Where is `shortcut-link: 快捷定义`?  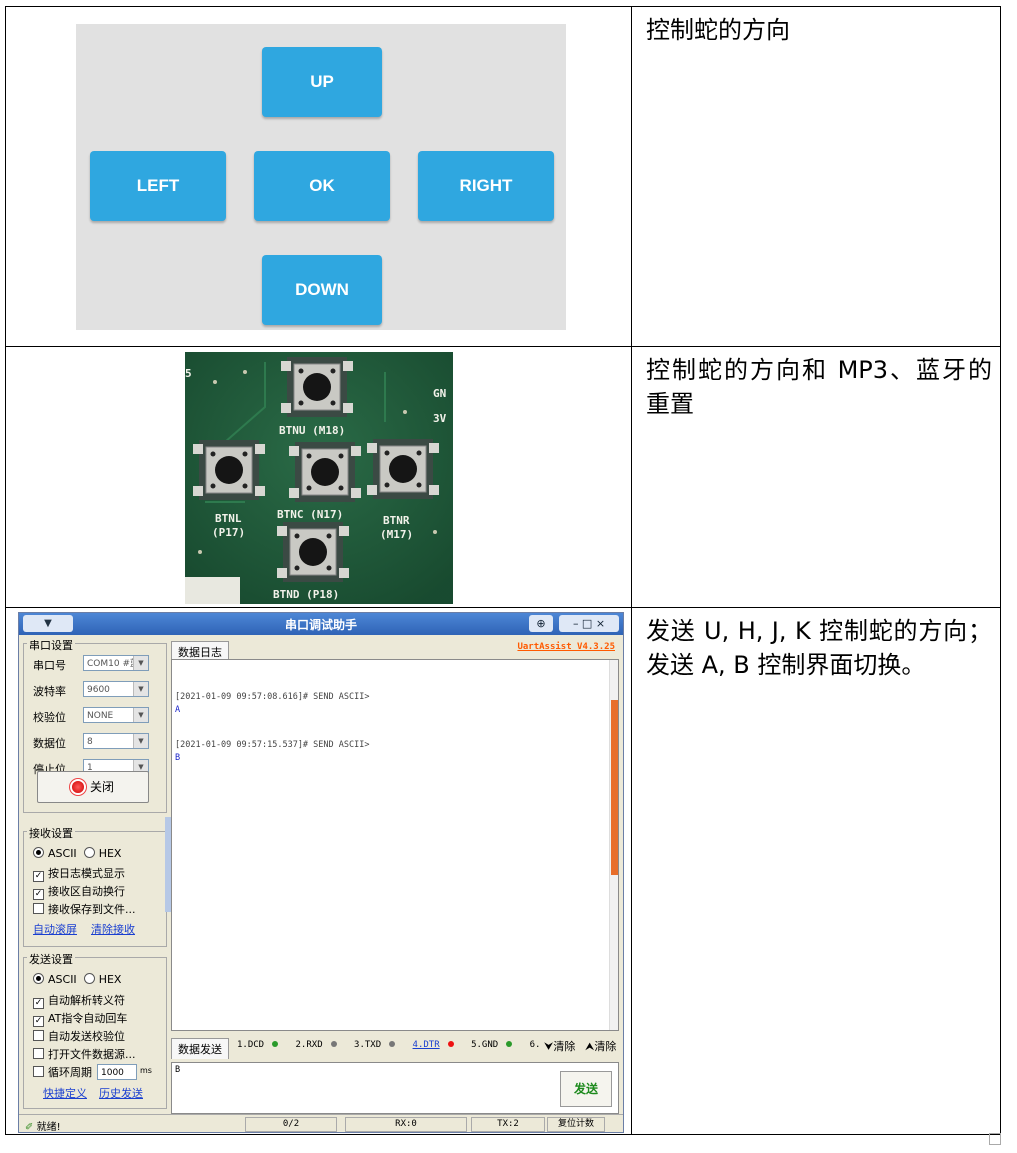 shortcut-link: 快捷定义 is located at coordinates (65, 1093).